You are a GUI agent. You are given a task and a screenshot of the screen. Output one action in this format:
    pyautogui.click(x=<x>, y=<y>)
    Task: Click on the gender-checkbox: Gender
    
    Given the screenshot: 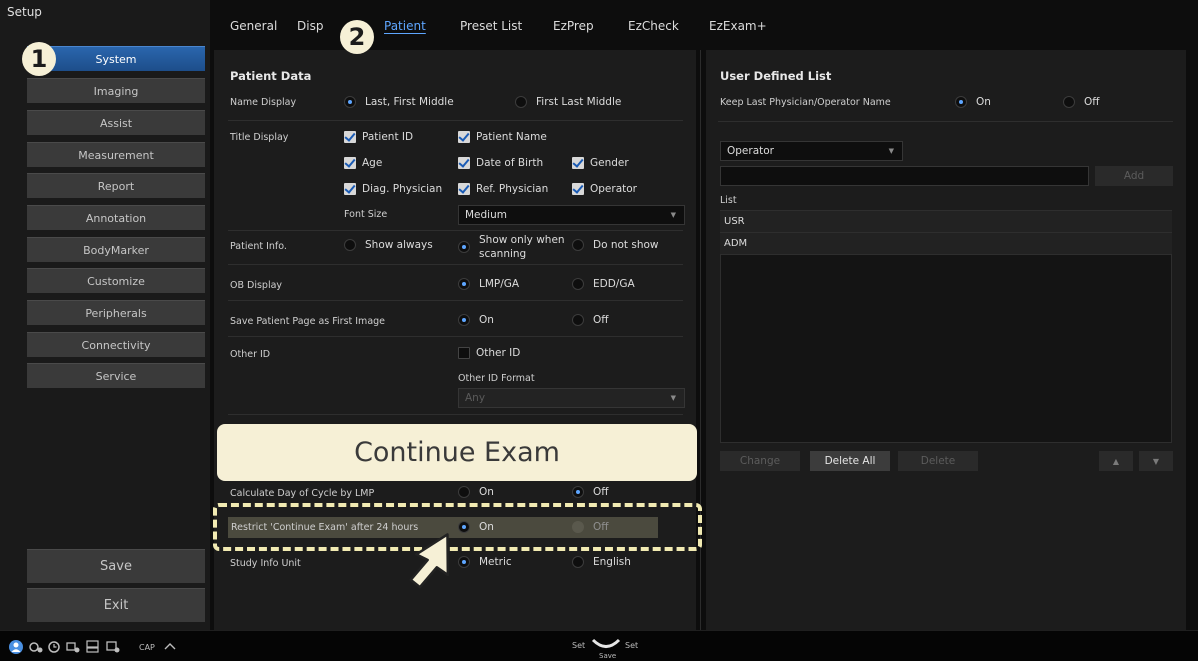 What is the action you would take?
    pyautogui.click(x=600, y=163)
    